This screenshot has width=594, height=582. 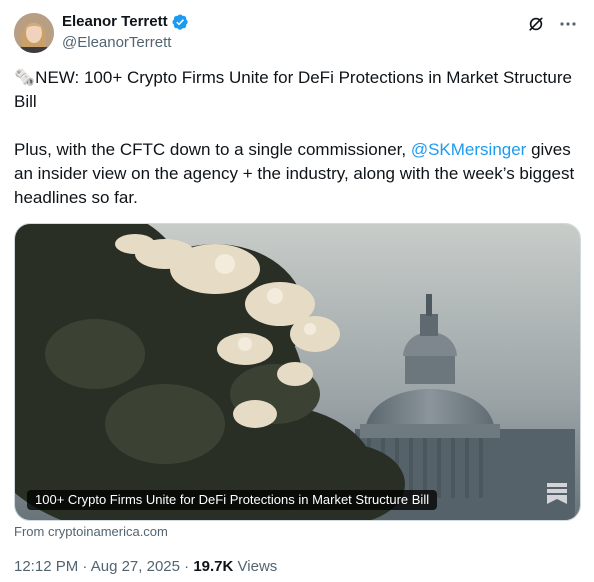 I want to click on tweet-date: Aug 27, 2025, so click(x=135, y=566).